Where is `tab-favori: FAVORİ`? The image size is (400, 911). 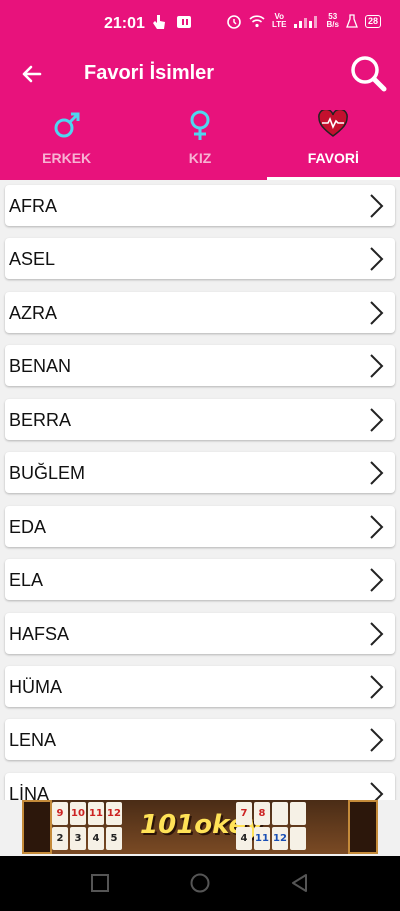 tab-favori: FAVORİ is located at coordinates (333, 140).